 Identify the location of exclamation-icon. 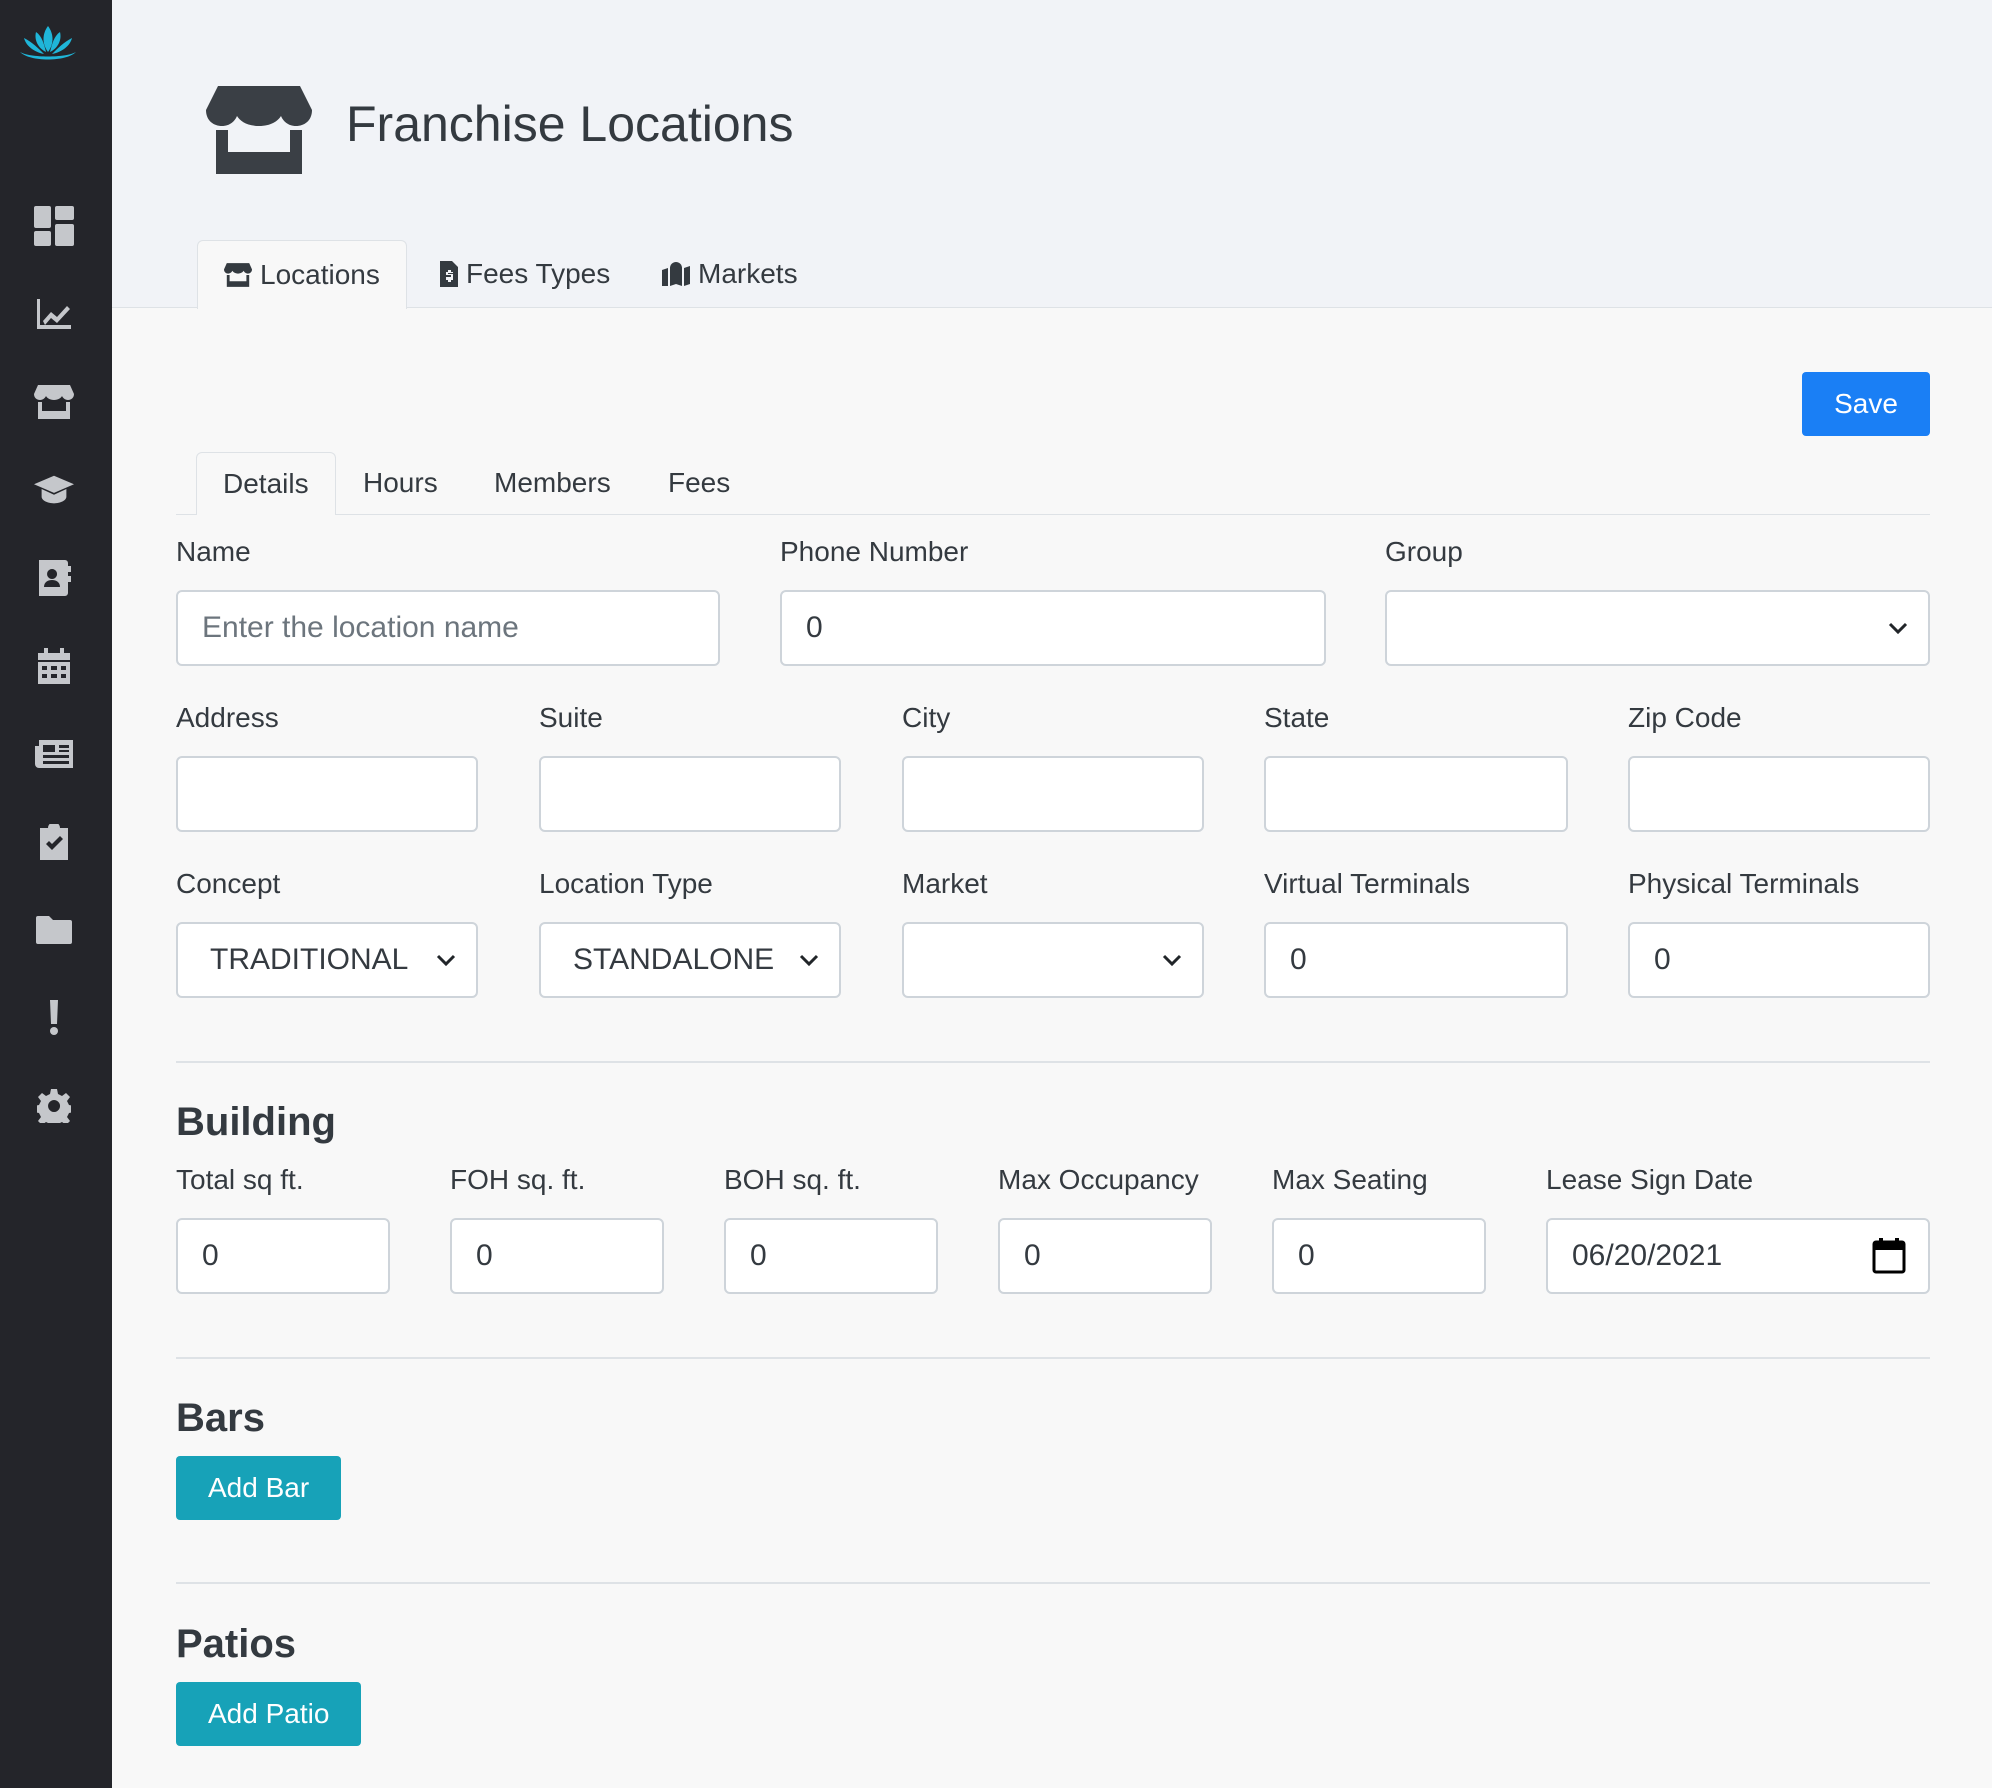
(54, 1018).